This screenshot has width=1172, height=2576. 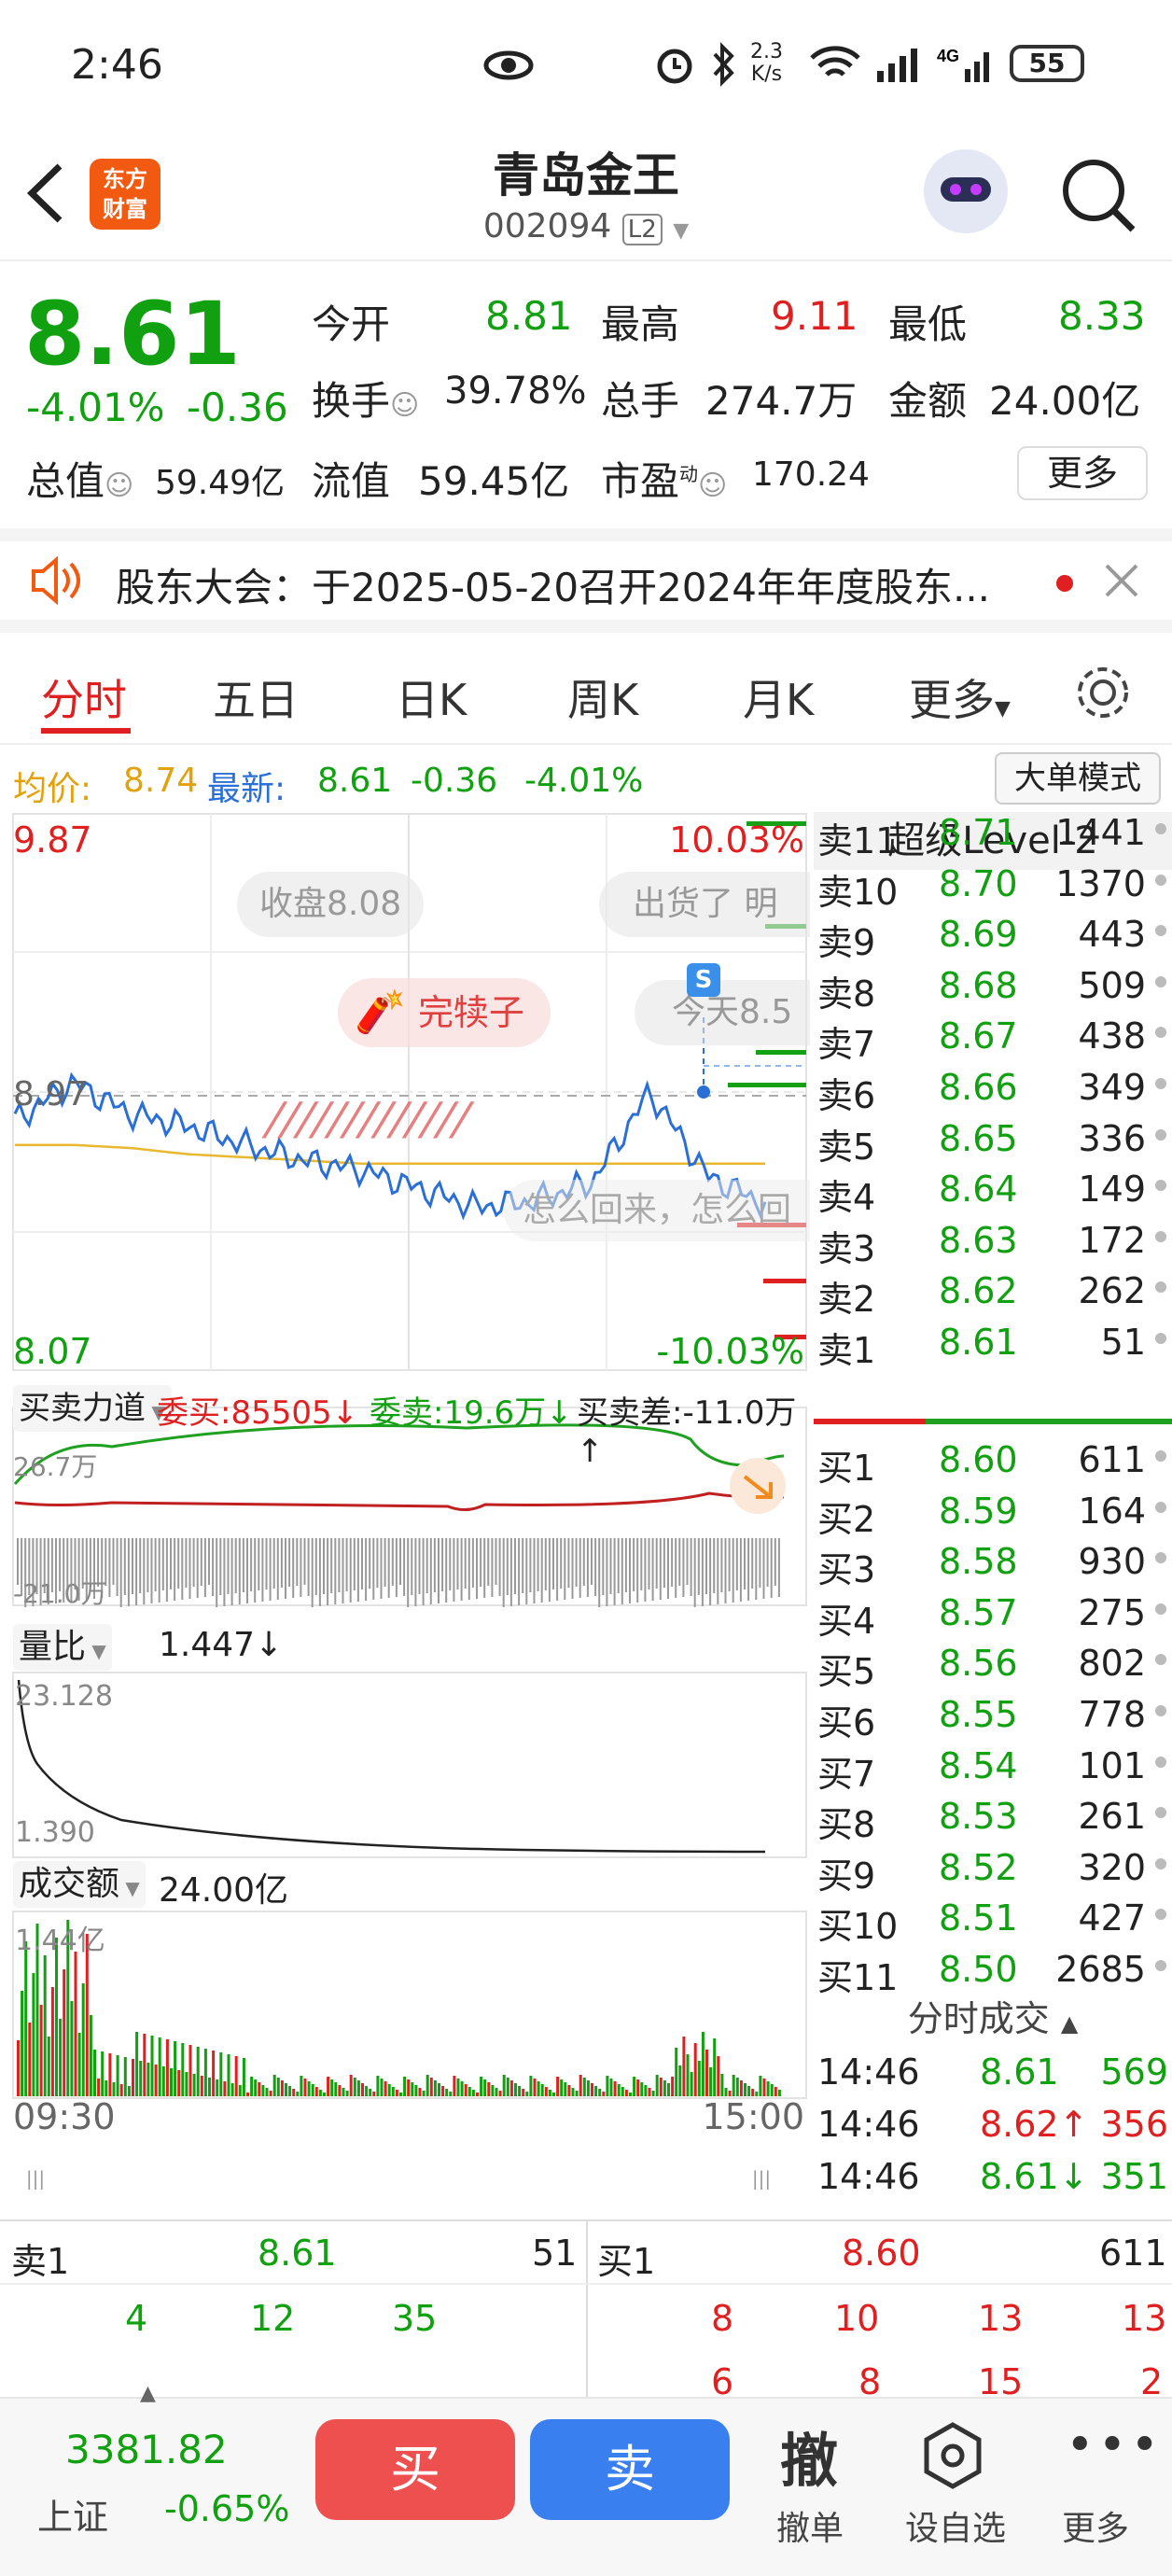 I want to click on bid-volume: 611, so click(x=1112, y=1459).